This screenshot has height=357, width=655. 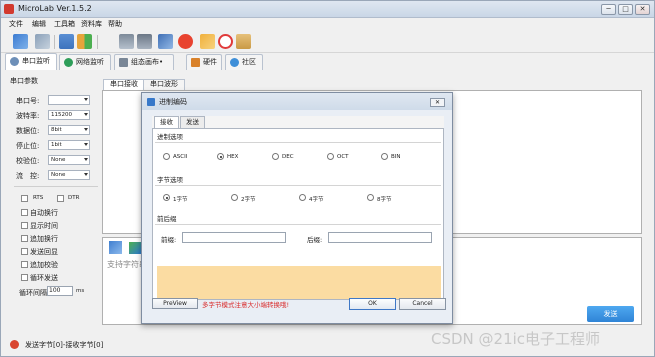 What do you see at coordinates (610, 314) in the screenshot?
I see `send-button: 发送` at bounding box center [610, 314].